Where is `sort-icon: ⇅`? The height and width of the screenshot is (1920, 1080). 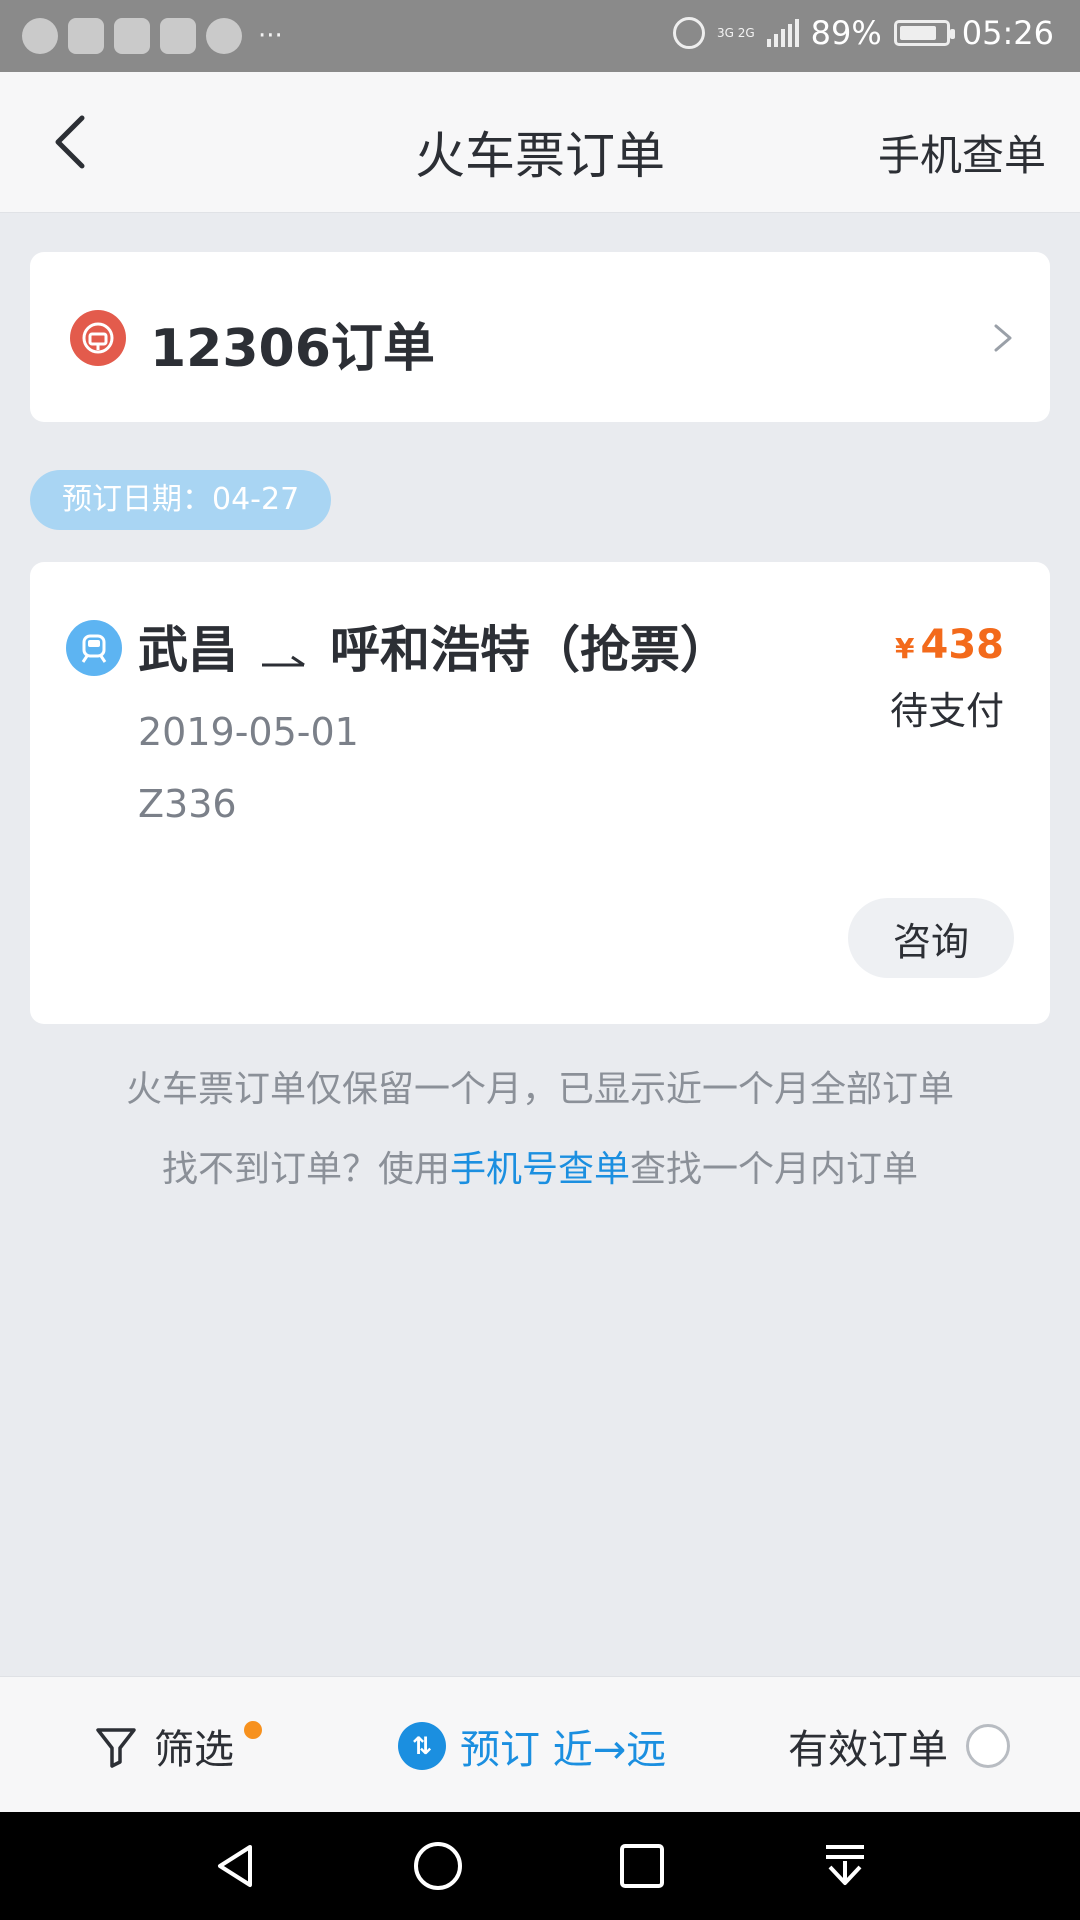
sort-icon: ⇅ is located at coordinates (422, 1746).